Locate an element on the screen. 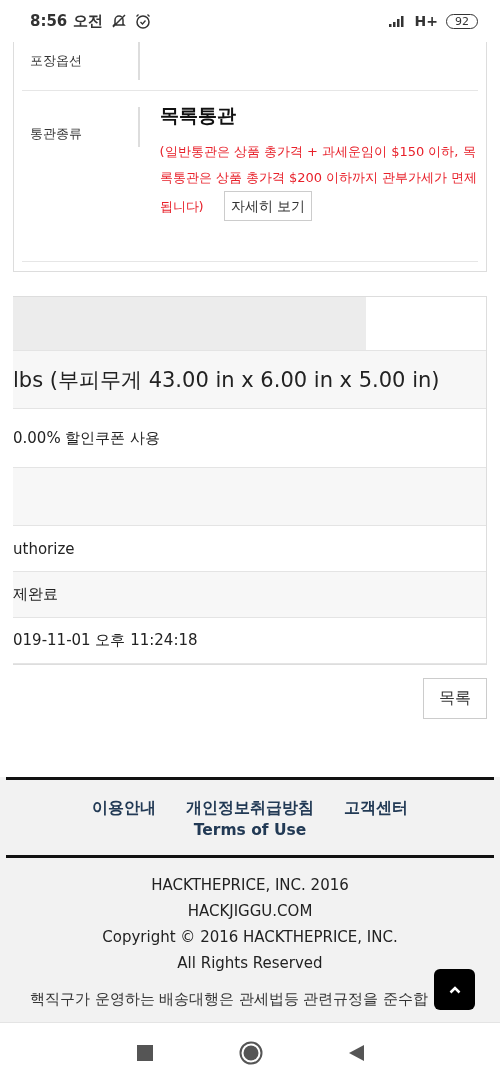  home-circle-icon is located at coordinates (250, 1053).